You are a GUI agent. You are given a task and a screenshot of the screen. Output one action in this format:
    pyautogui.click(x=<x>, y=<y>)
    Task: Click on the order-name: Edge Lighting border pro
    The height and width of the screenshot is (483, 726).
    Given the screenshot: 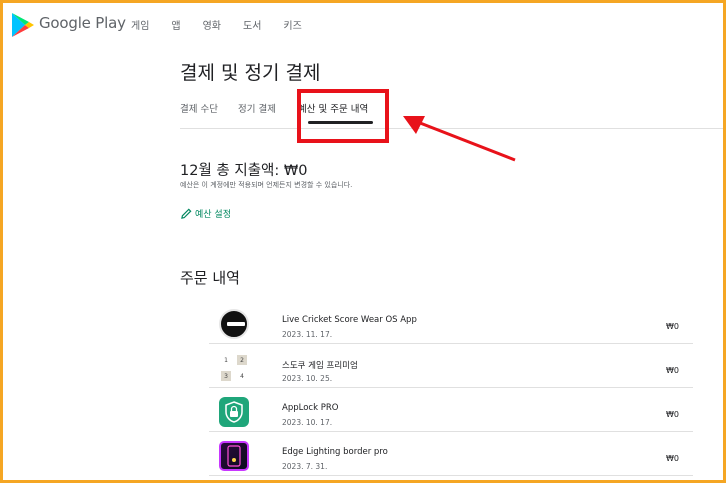 What is the action you would take?
    pyautogui.click(x=335, y=452)
    